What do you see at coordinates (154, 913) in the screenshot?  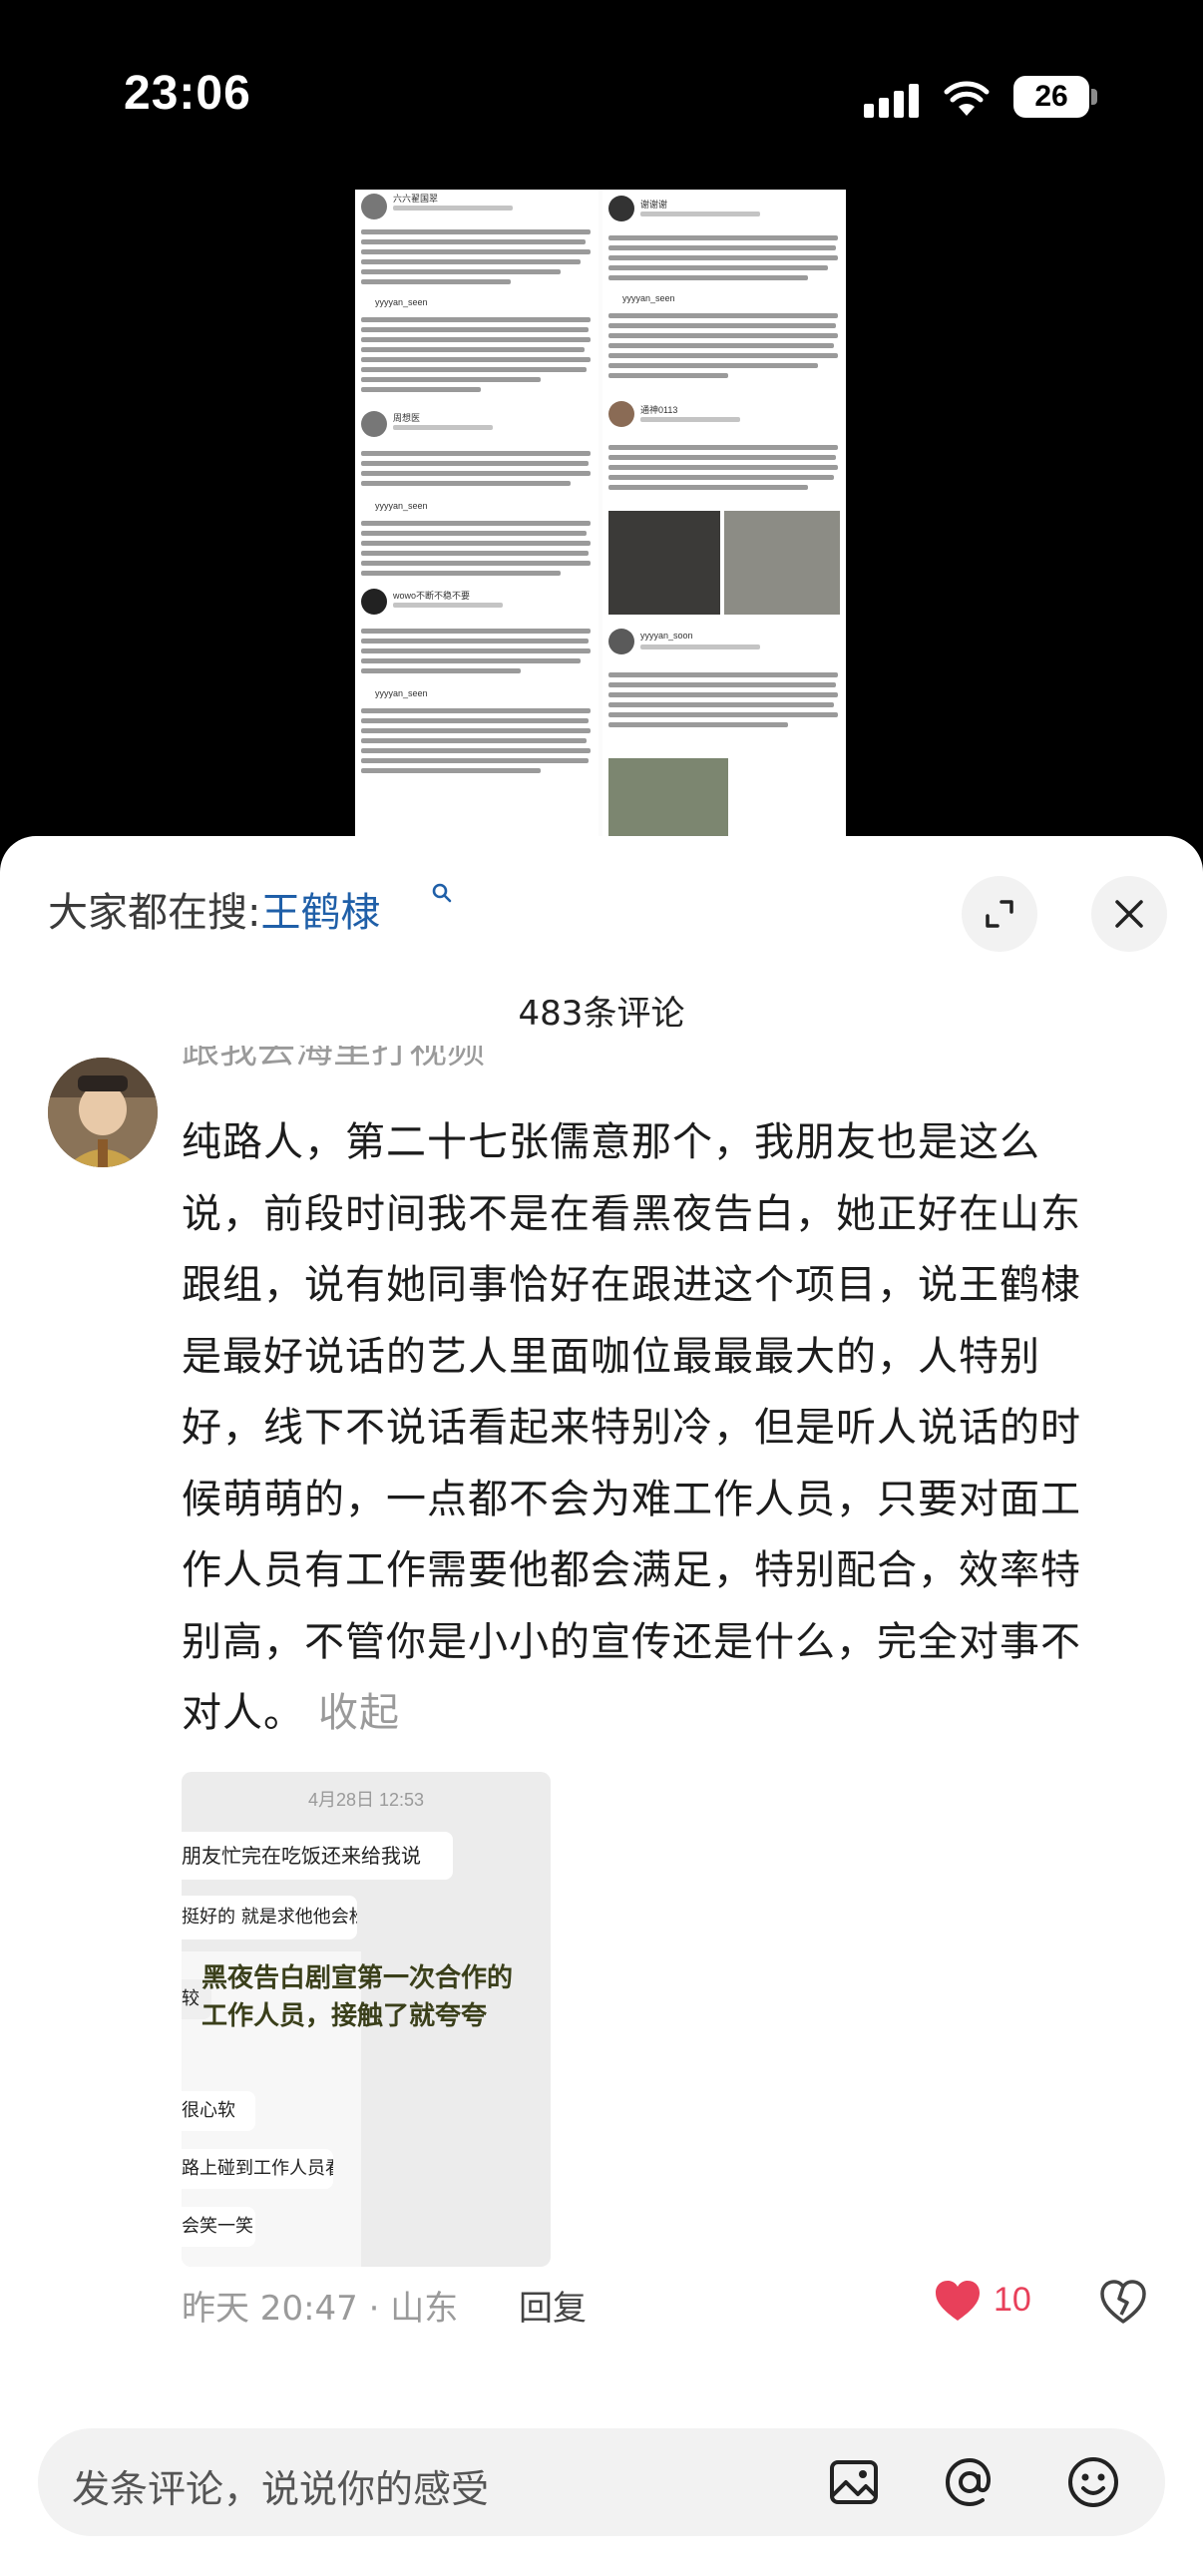 I see `search-suggestion-prefix: 大家都在搜:` at bounding box center [154, 913].